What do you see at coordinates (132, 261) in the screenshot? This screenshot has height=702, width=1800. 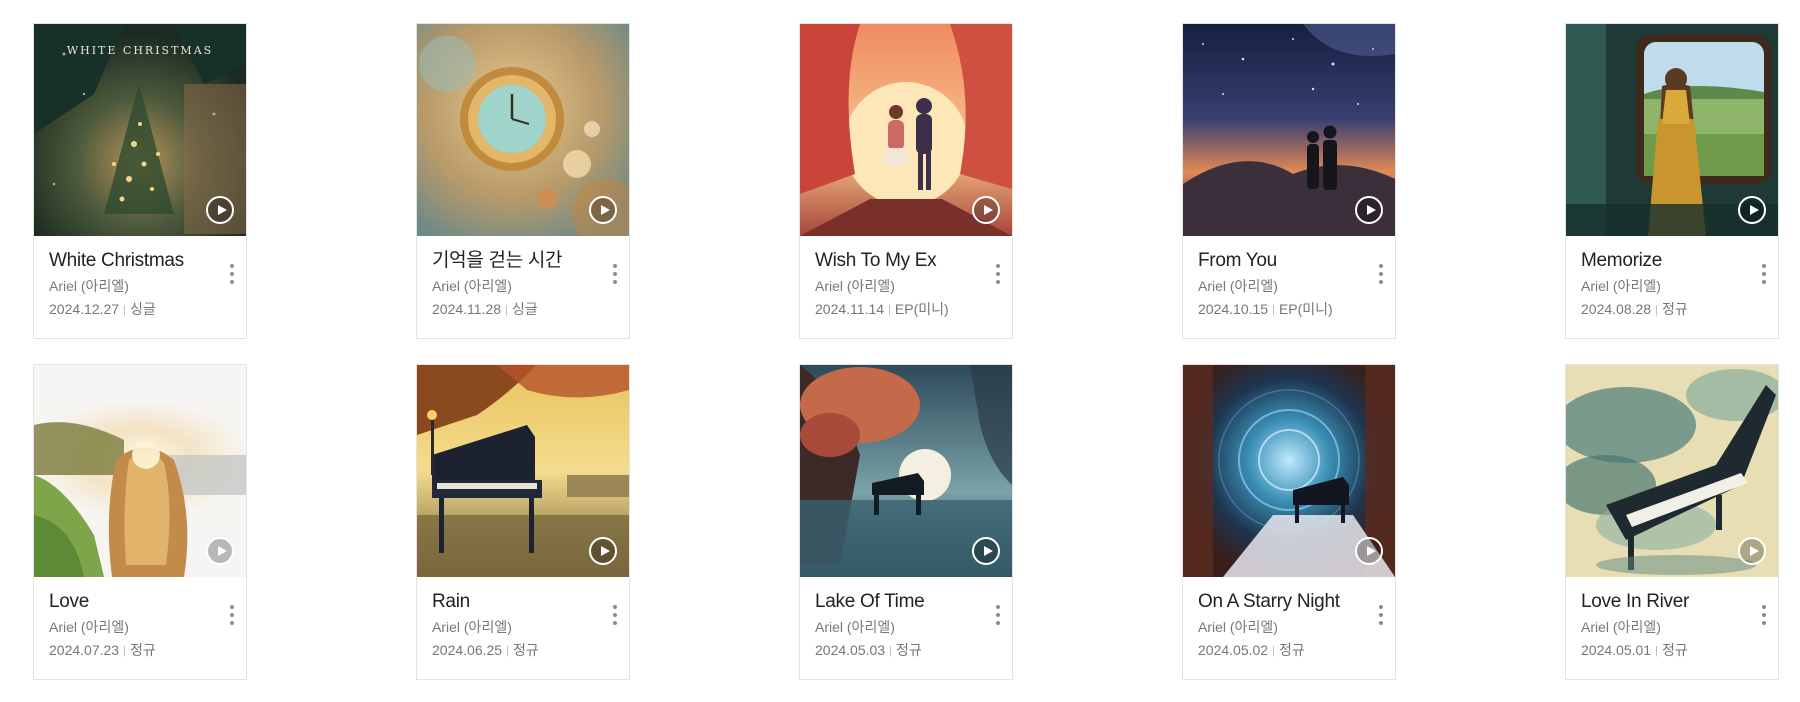 I see `album-title: White Christmas` at bounding box center [132, 261].